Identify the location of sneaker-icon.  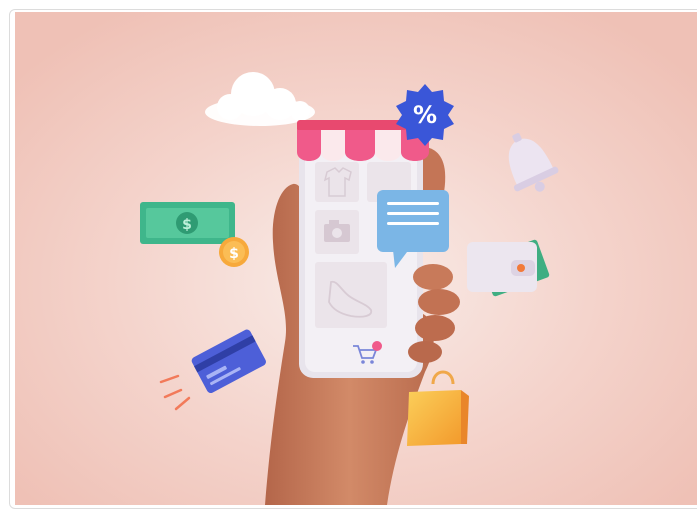
(351, 295).